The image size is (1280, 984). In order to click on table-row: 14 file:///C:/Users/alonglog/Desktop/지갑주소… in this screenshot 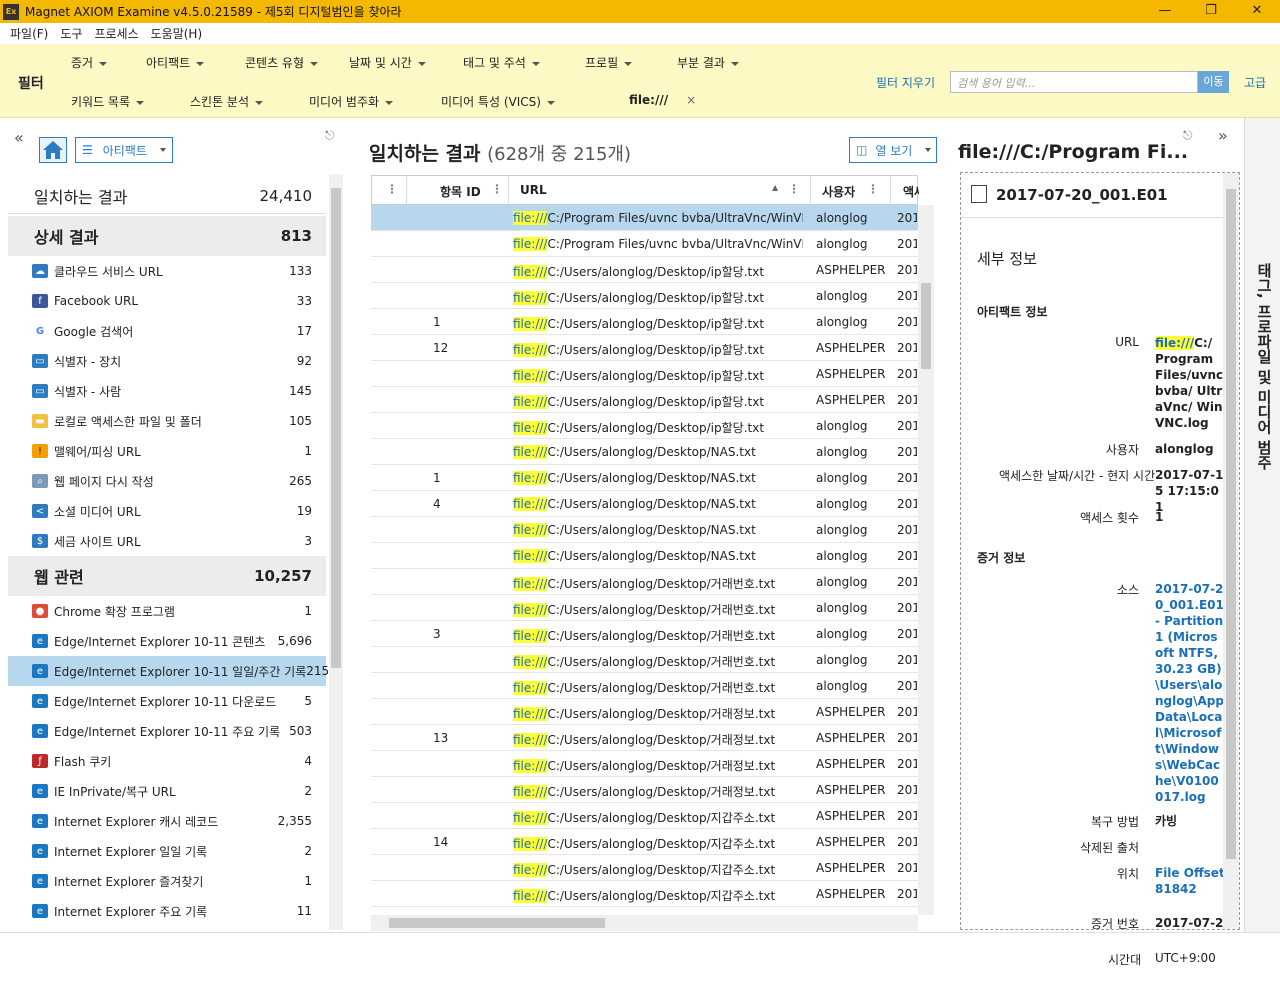, I will do `click(644, 842)`.